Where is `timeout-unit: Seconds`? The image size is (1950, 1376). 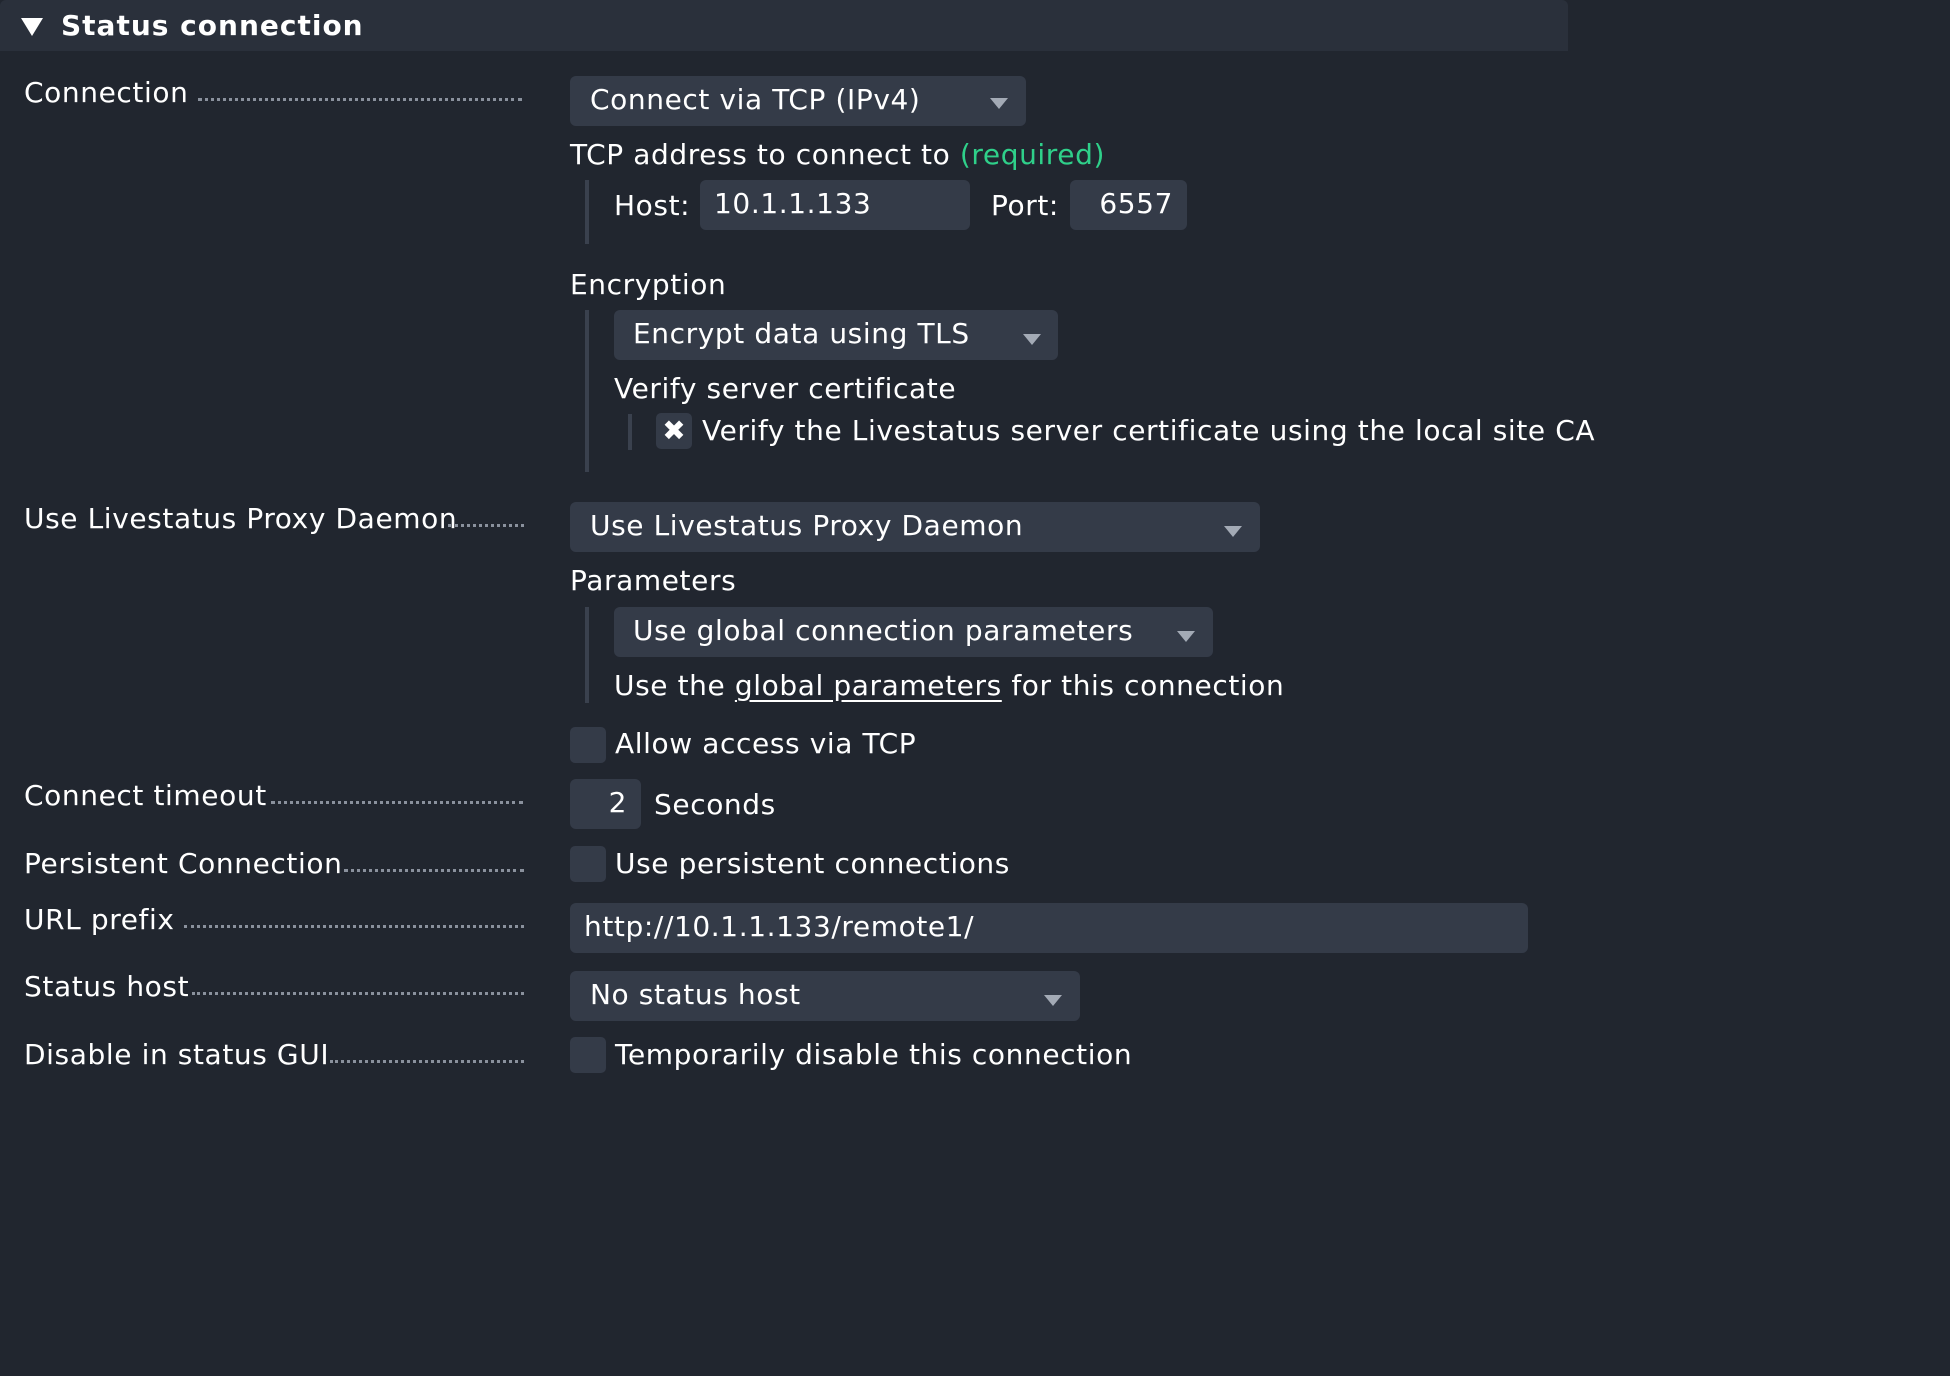
timeout-unit: Seconds is located at coordinates (715, 804).